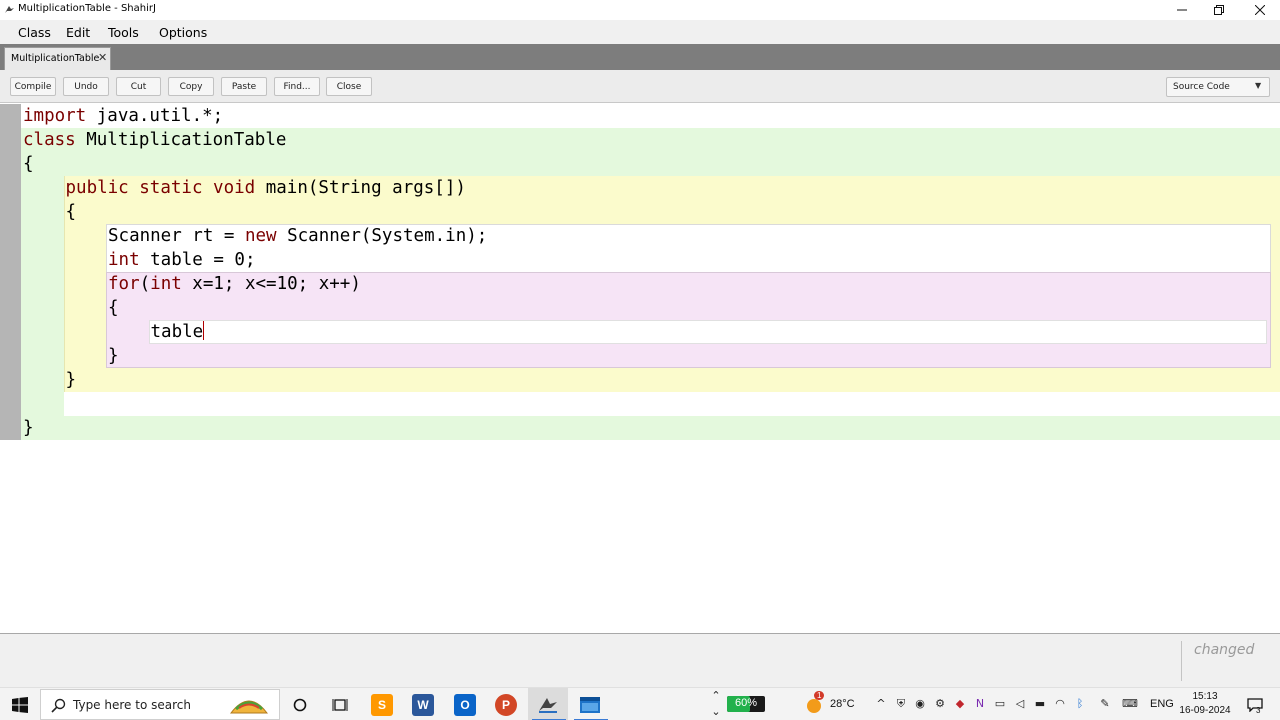 This screenshot has height=720, width=1280. I want to click on keyboard-icon: ⌨, so click(1130, 704).